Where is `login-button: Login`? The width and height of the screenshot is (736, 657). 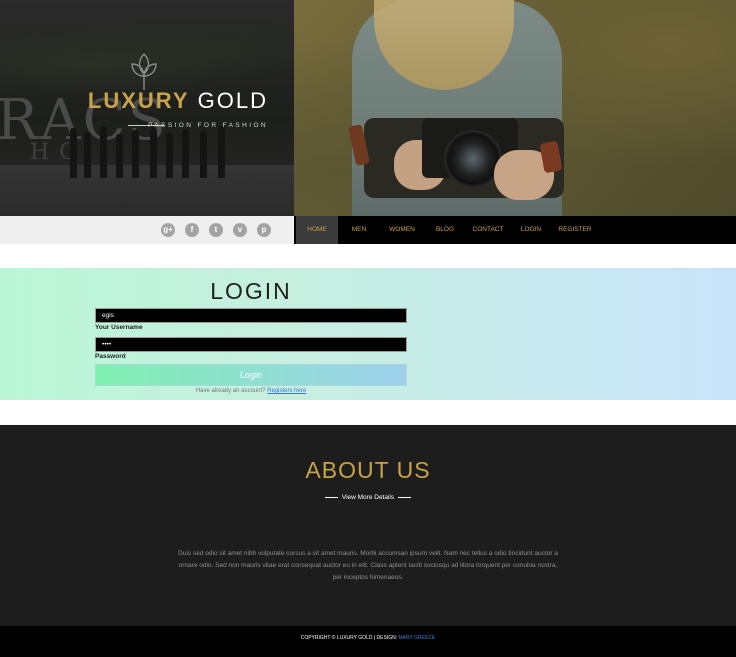 login-button: Login is located at coordinates (251, 375).